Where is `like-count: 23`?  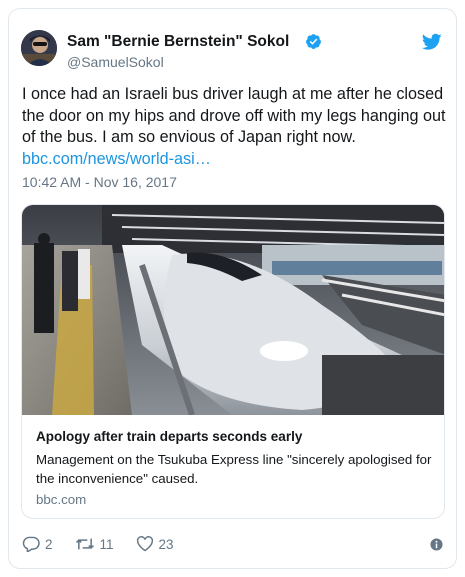
like-count: 23 is located at coordinates (166, 544).